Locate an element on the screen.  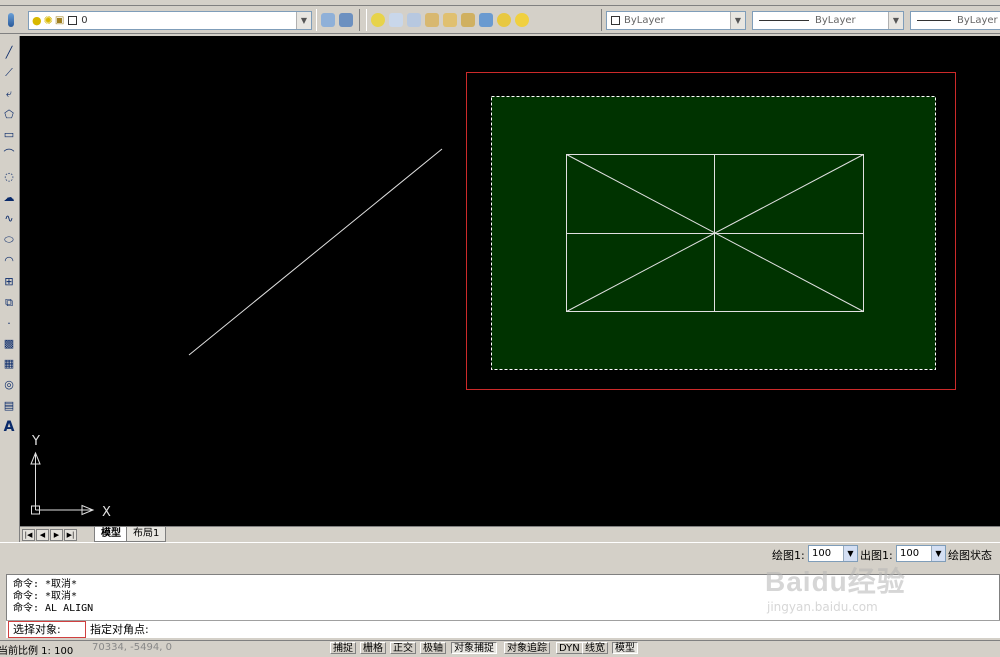
draw-toolbar: ╱ ⟋ ⤶ ⬠ ▭ ⌒ ◌ ☁ ∿ ⬭ ◠ ⊞ ⧉ · ▩ ▦ ◎ ▤ A is located at coordinates (10, 289).